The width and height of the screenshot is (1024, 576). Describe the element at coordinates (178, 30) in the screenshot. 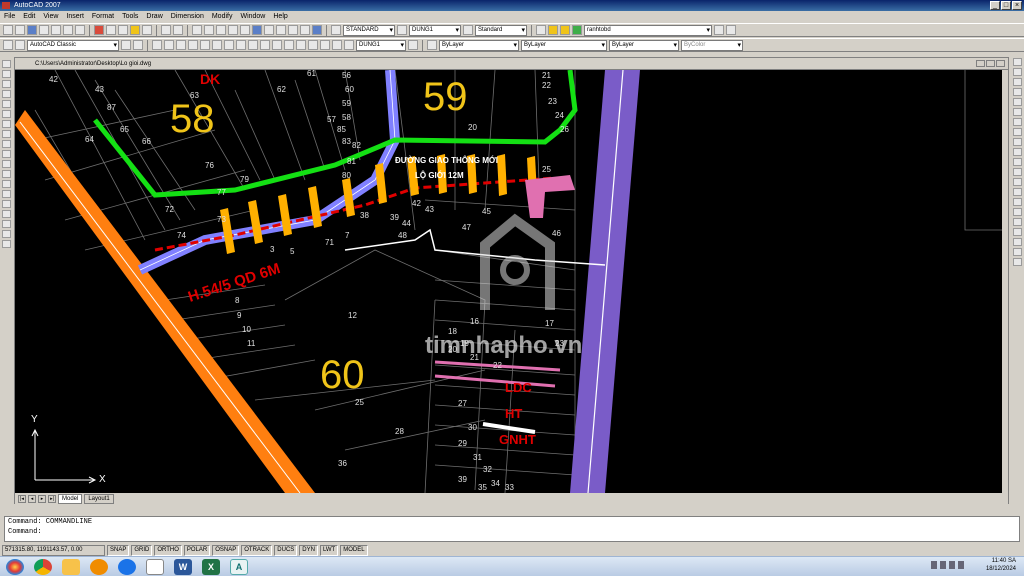

I see `redo-icon` at that location.